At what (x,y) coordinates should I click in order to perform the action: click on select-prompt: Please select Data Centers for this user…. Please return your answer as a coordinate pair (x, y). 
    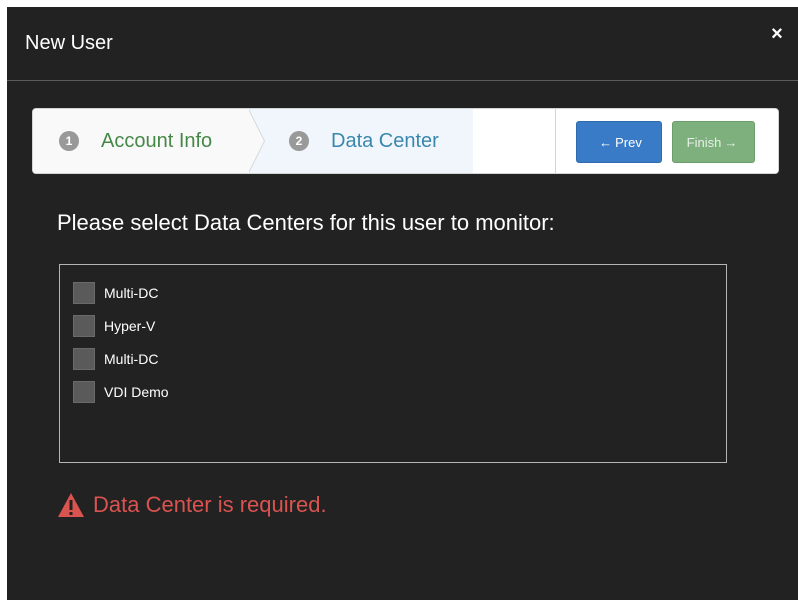
    Looking at the image, I should click on (306, 222).